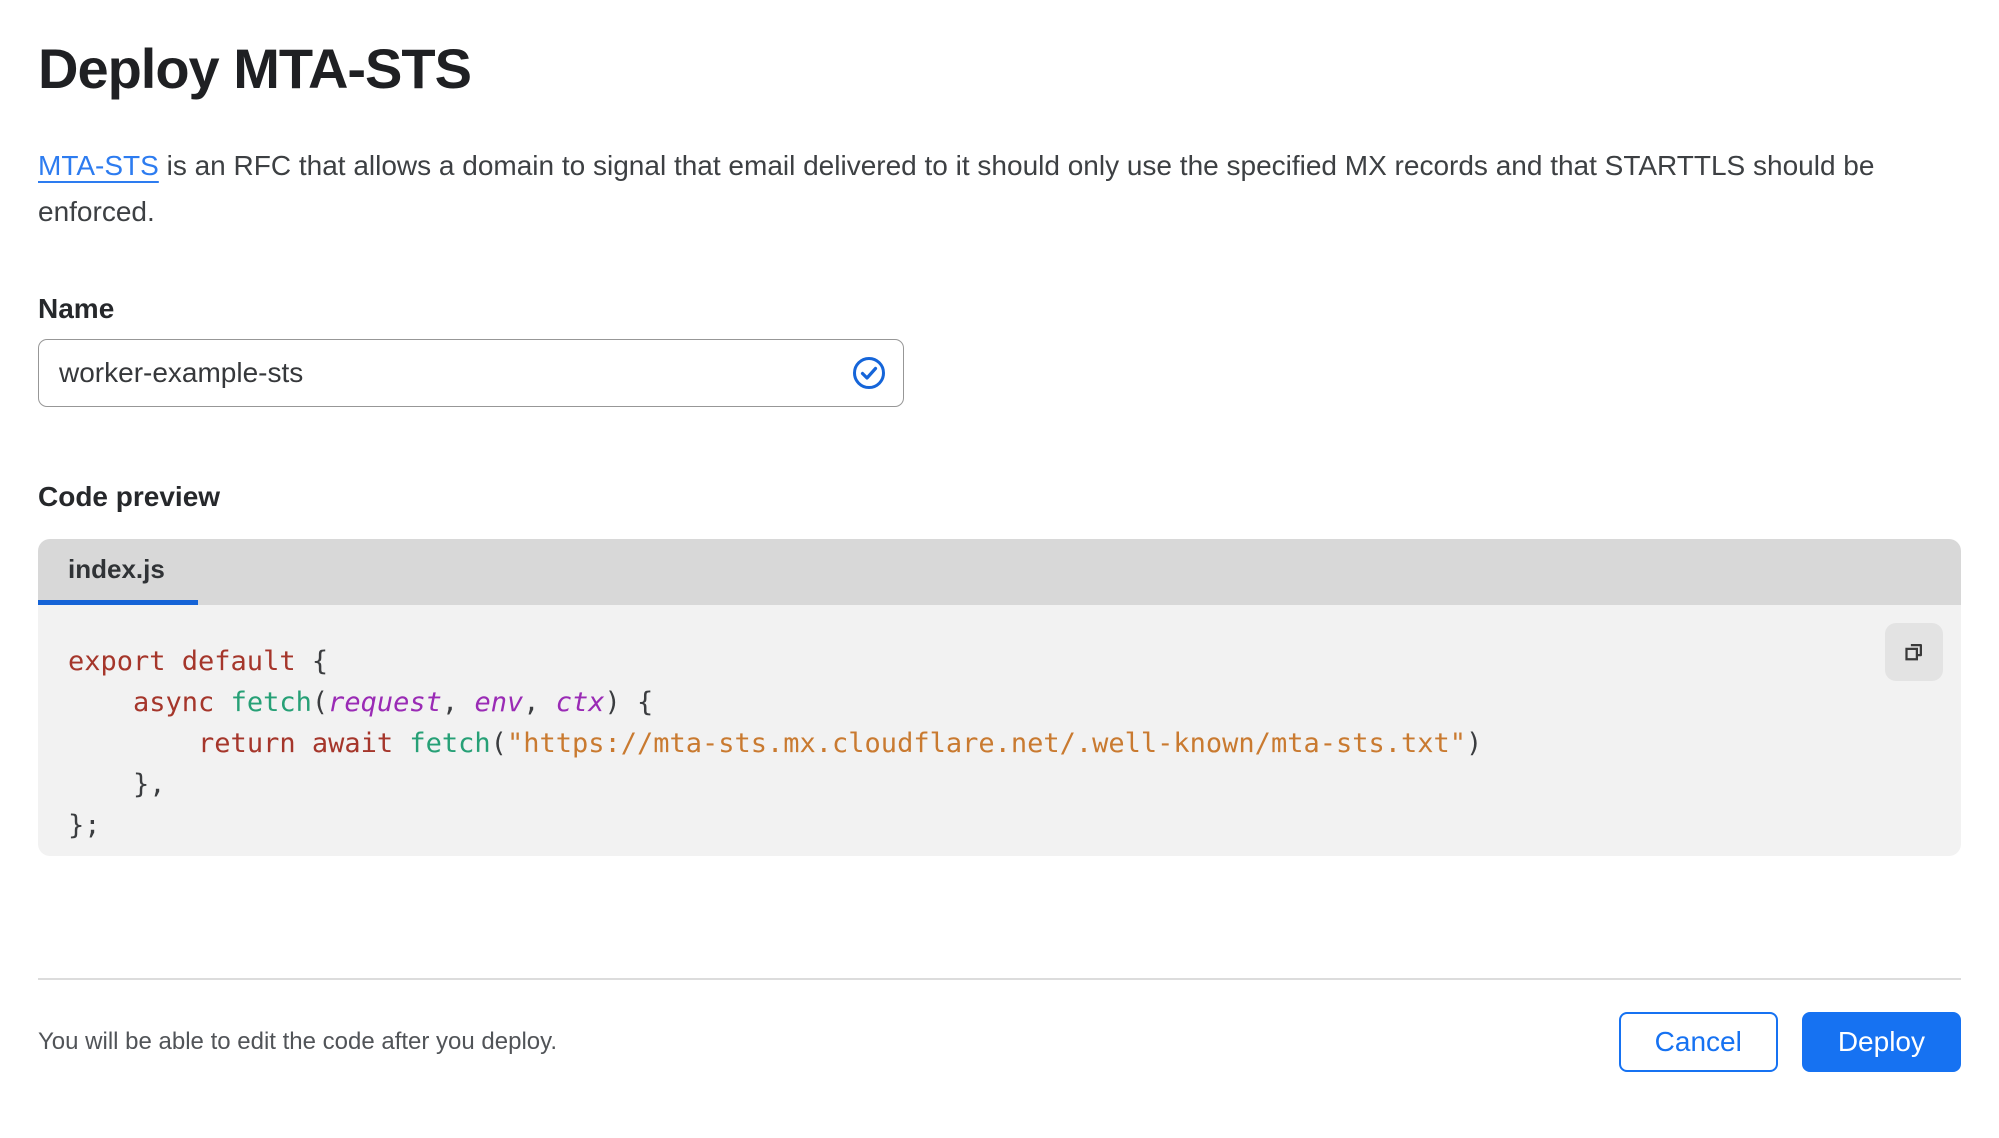 The image size is (1999, 1138). I want to click on tab-index-js: index.js, so click(118, 572).